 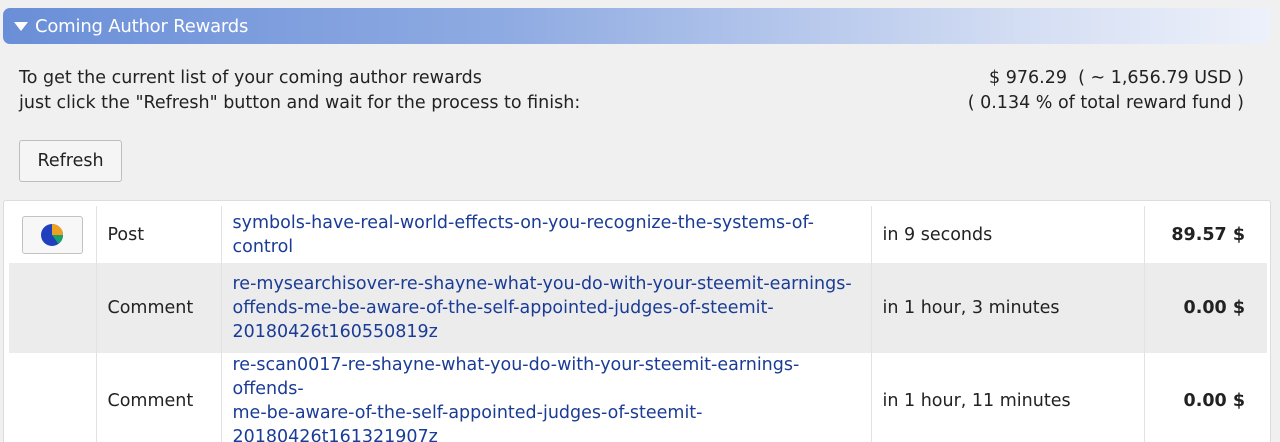 What do you see at coordinates (21, 26) in the screenshot?
I see `triangle-down-icon` at bounding box center [21, 26].